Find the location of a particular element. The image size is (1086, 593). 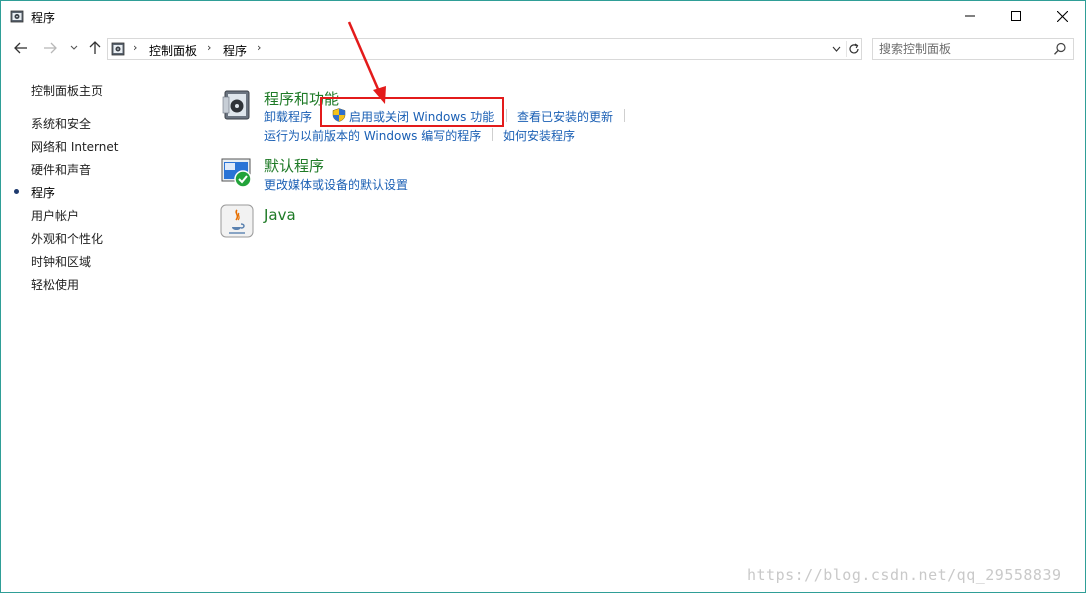

search-icon is located at coordinates (1060, 49).